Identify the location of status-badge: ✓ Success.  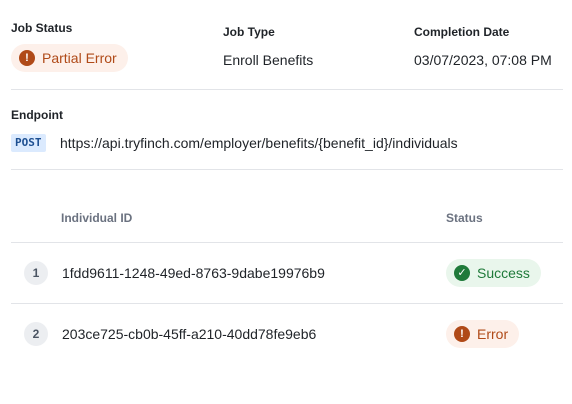
(493, 273).